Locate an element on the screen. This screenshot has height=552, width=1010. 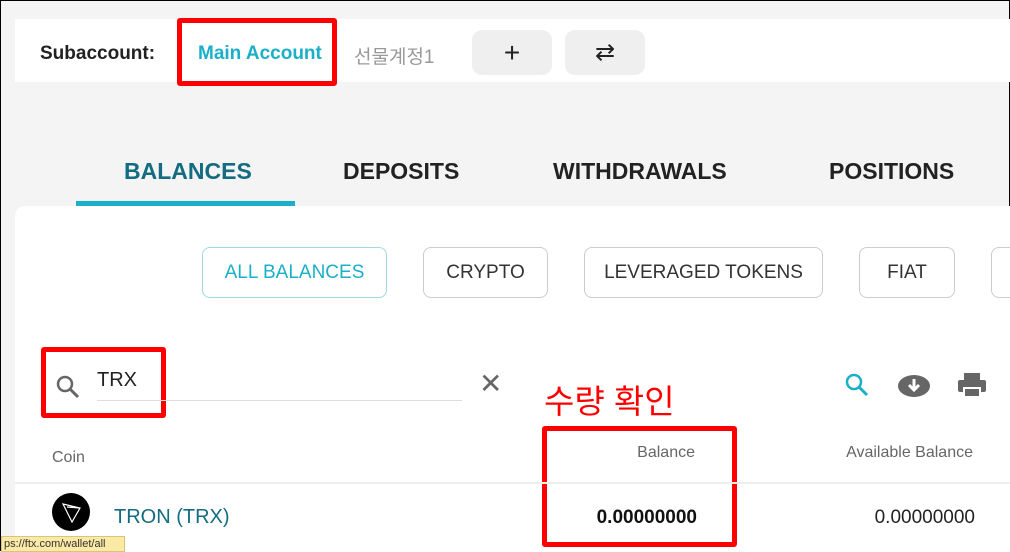
download-icon is located at coordinates (914, 385).